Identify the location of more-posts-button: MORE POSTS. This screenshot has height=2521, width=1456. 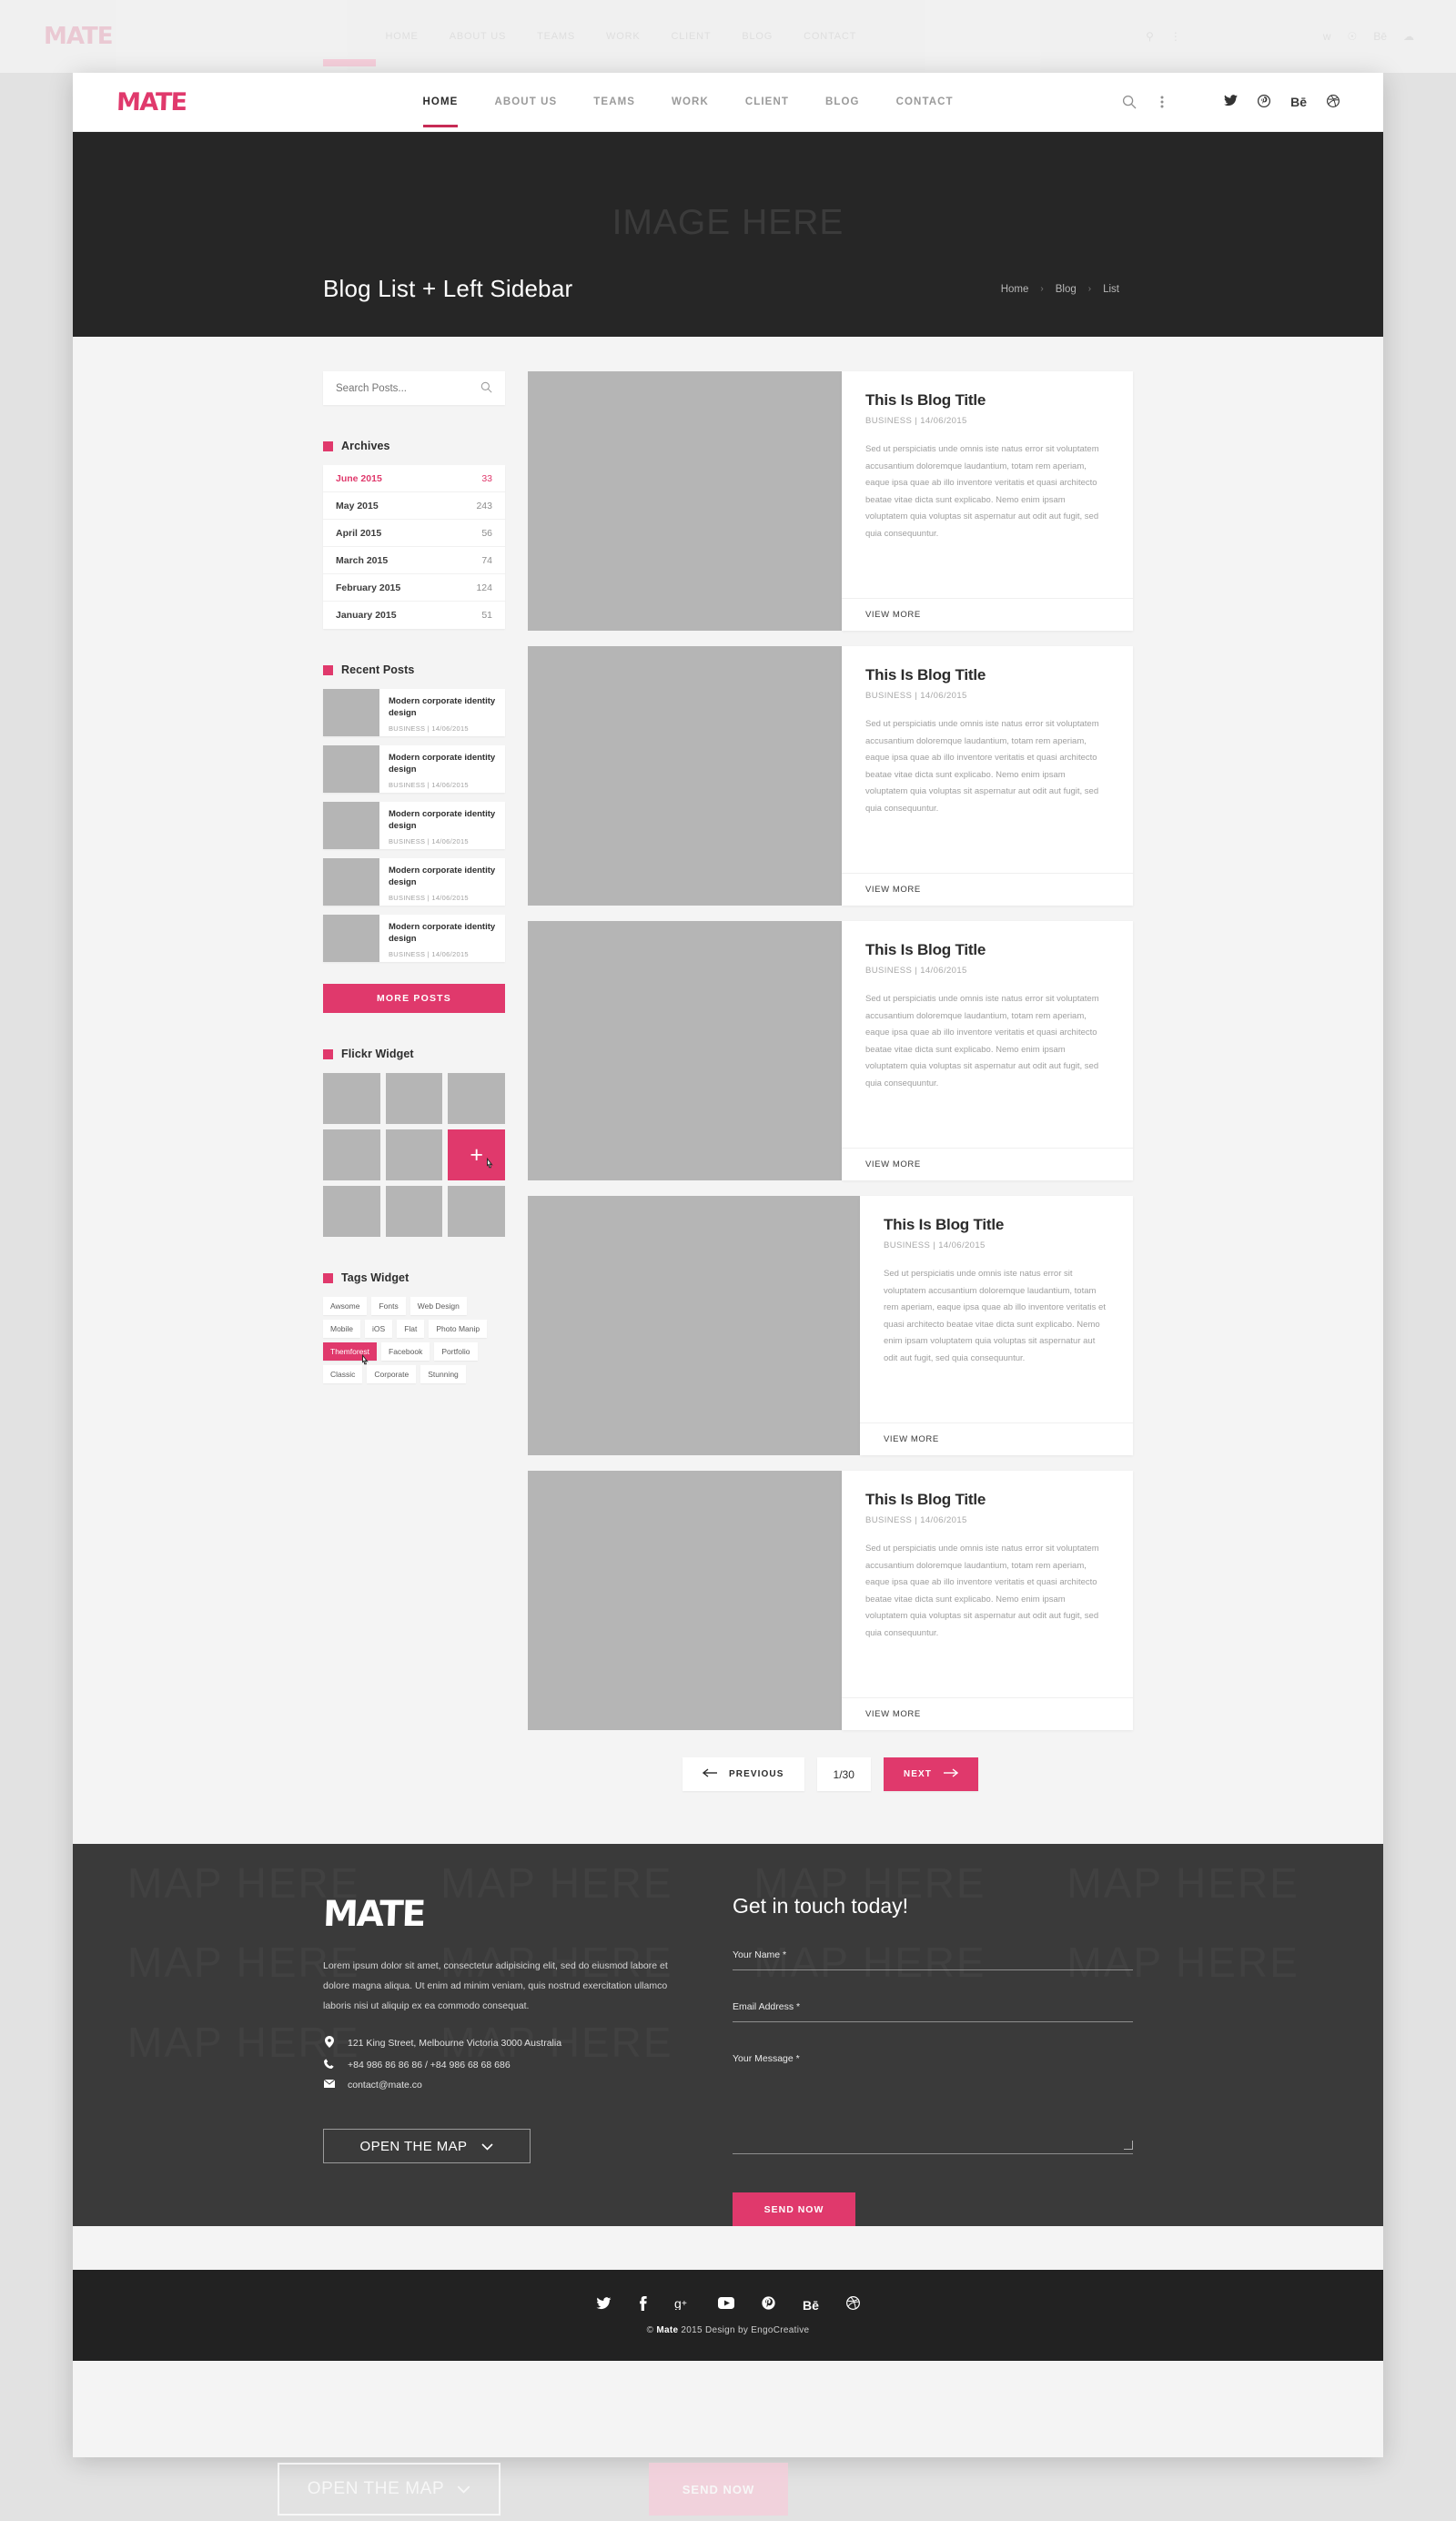
(414, 999).